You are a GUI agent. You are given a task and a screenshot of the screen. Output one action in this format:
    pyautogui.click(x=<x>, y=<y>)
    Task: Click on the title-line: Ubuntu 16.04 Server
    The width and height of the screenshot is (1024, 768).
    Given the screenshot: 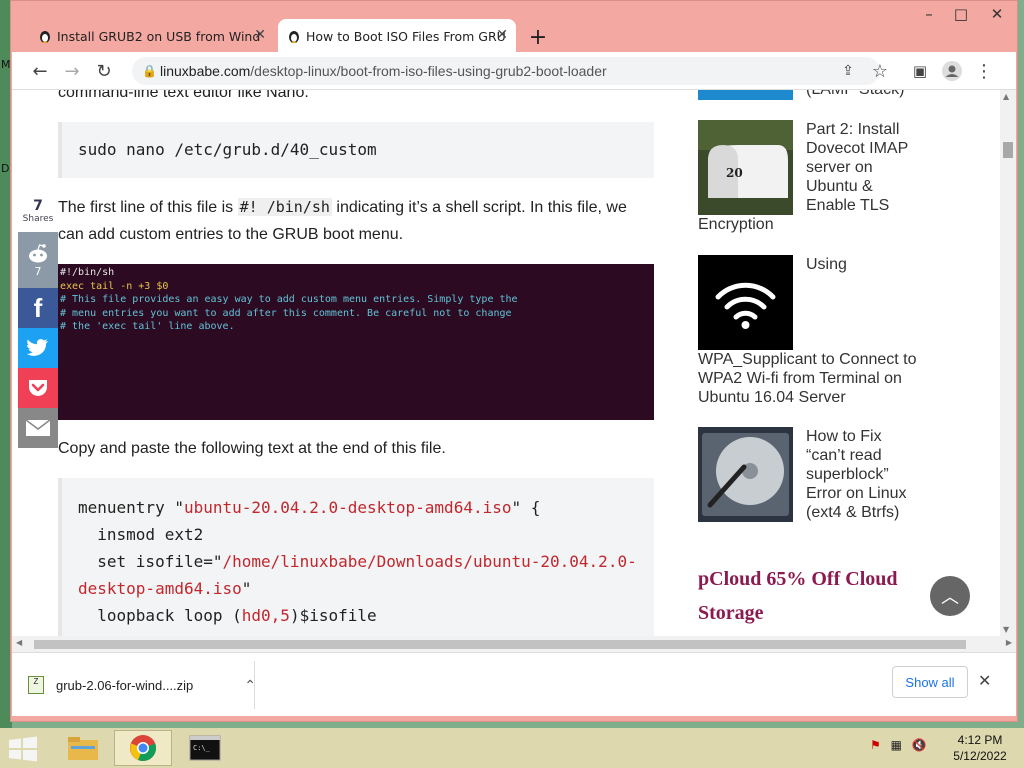 What is the action you would take?
    pyautogui.click(x=772, y=397)
    